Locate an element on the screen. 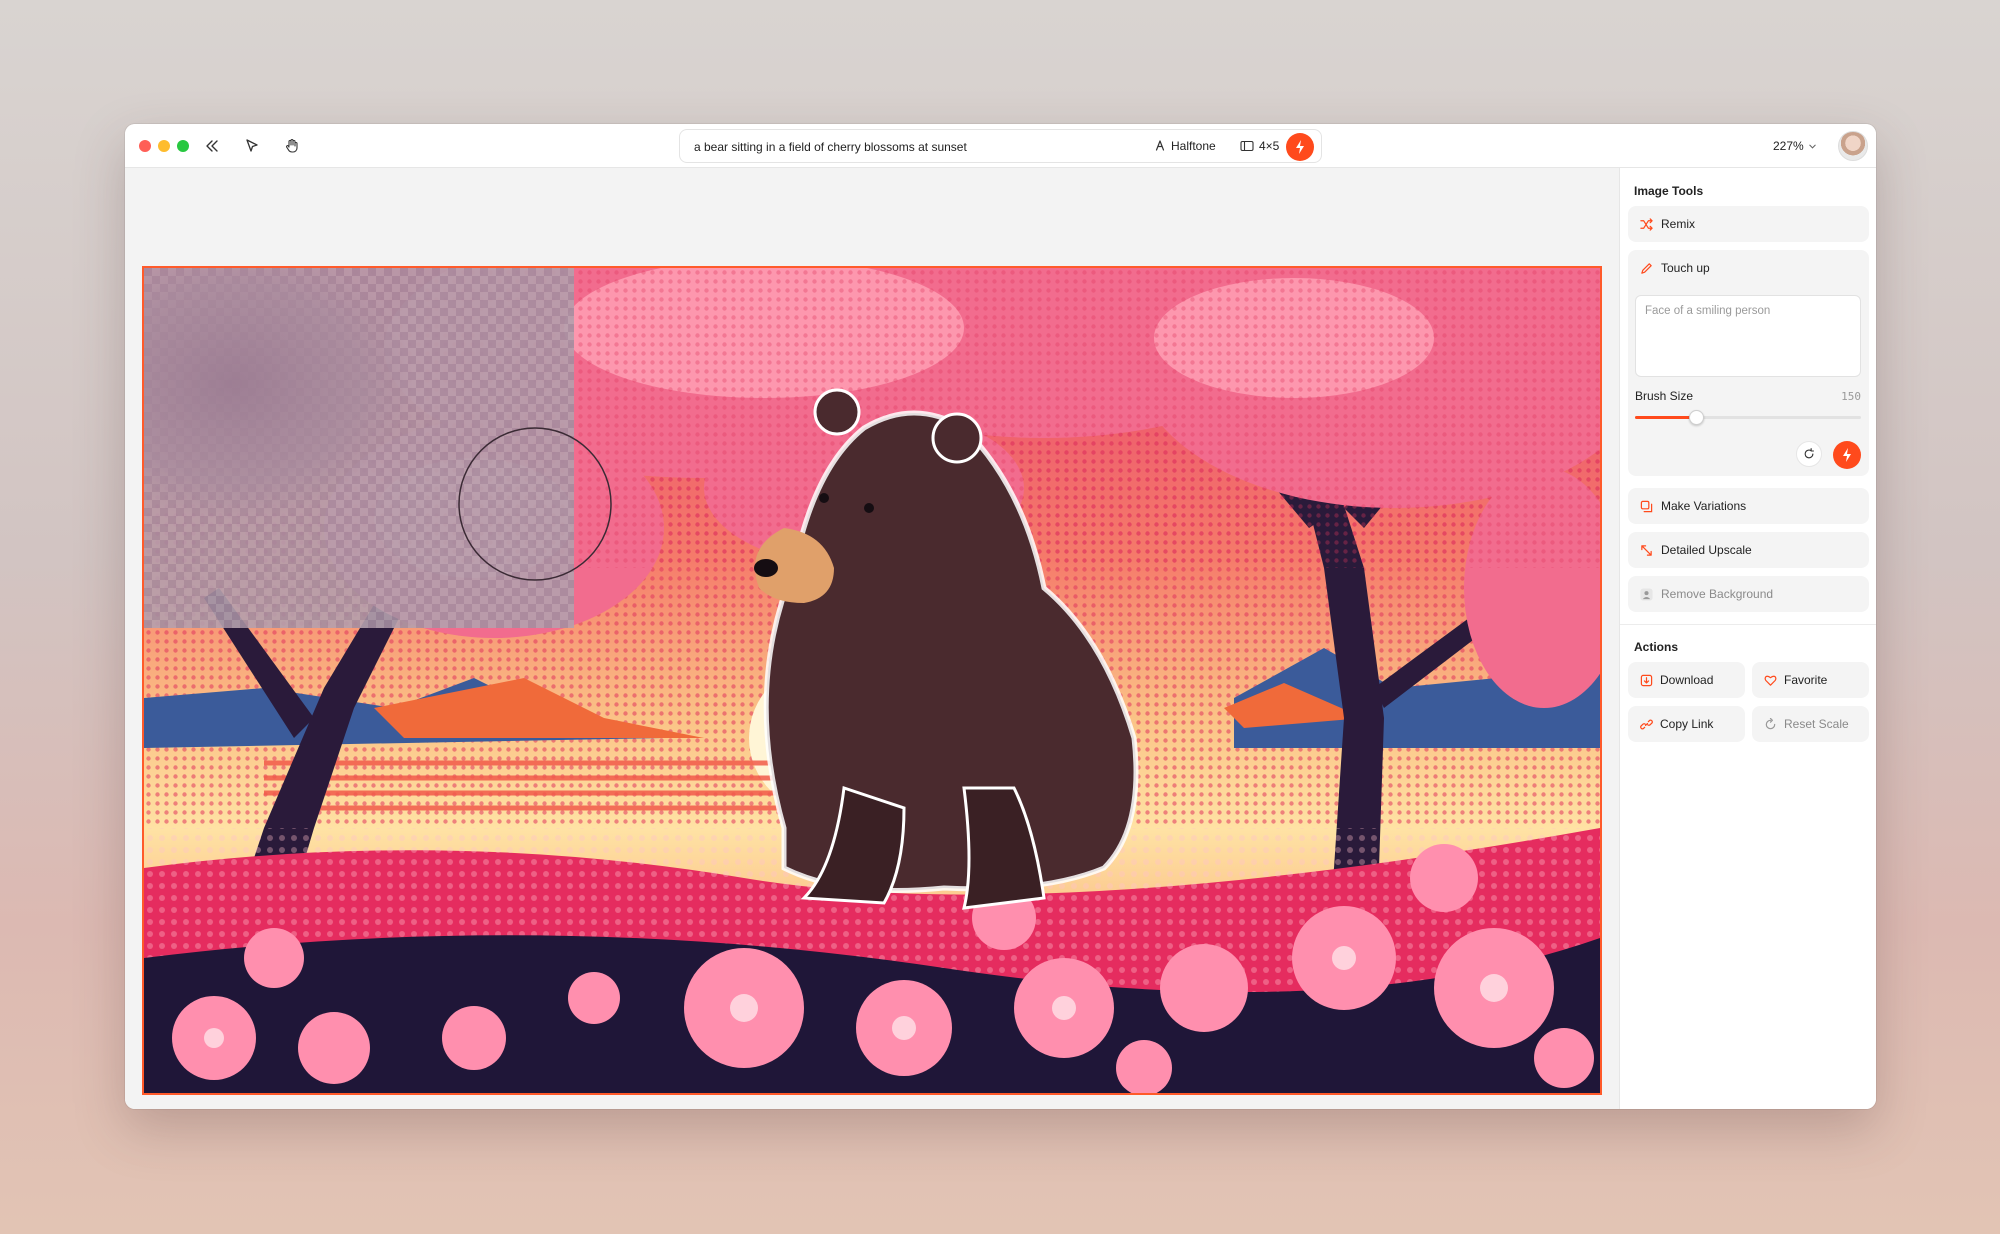 This screenshot has height=1234, width=2000. copy-link-button: Copy Link is located at coordinates (1686, 724).